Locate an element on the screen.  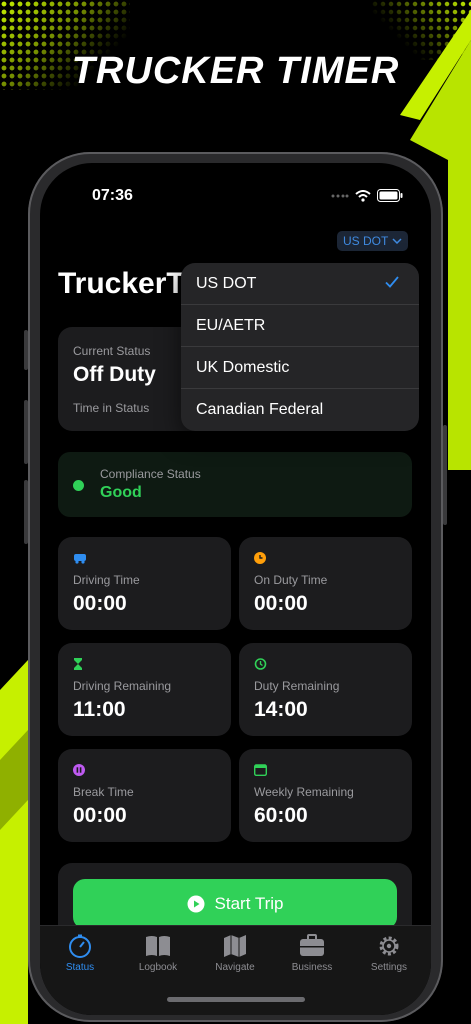
phone-button-action is located at coordinates (26, 350).